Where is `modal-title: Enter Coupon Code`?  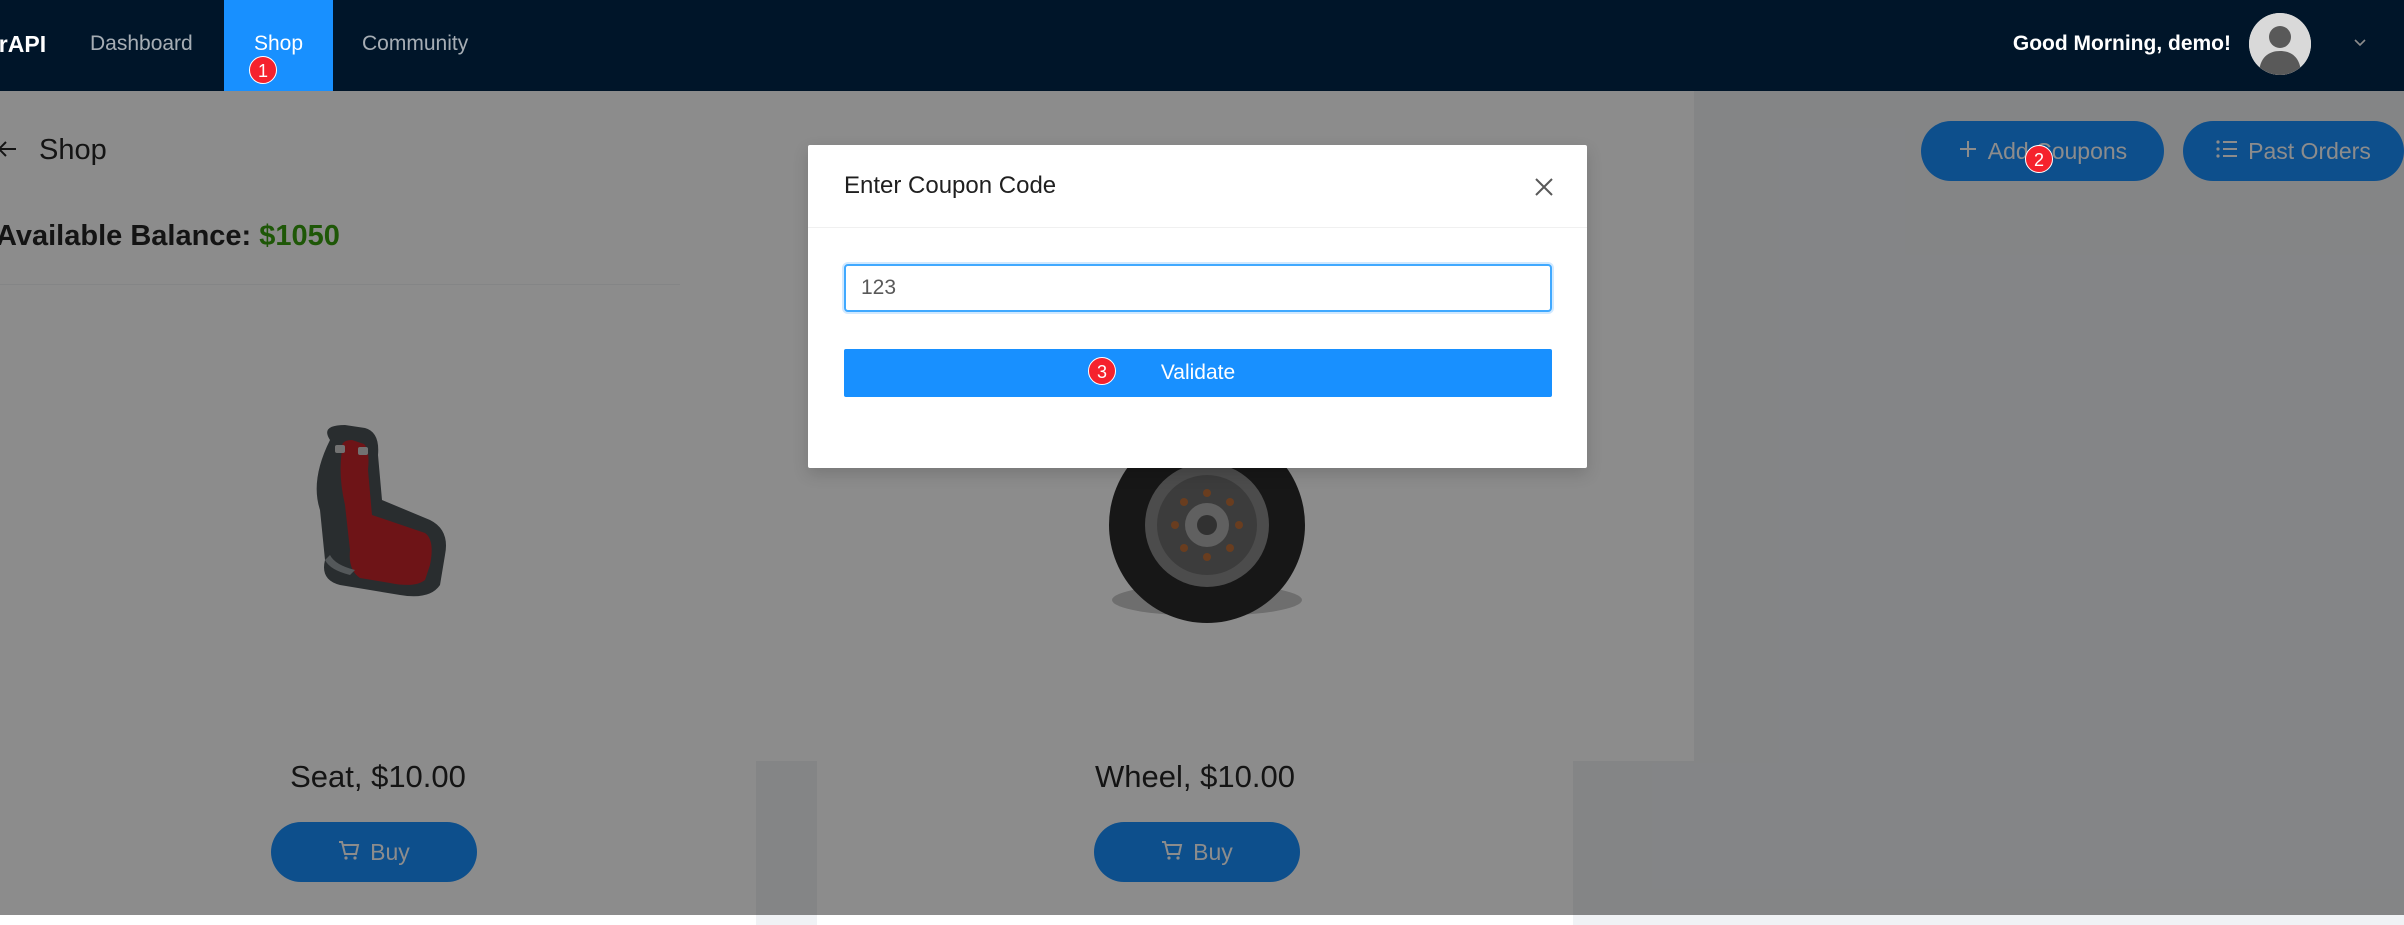
modal-title: Enter Coupon Code is located at coordinates (950, 185).